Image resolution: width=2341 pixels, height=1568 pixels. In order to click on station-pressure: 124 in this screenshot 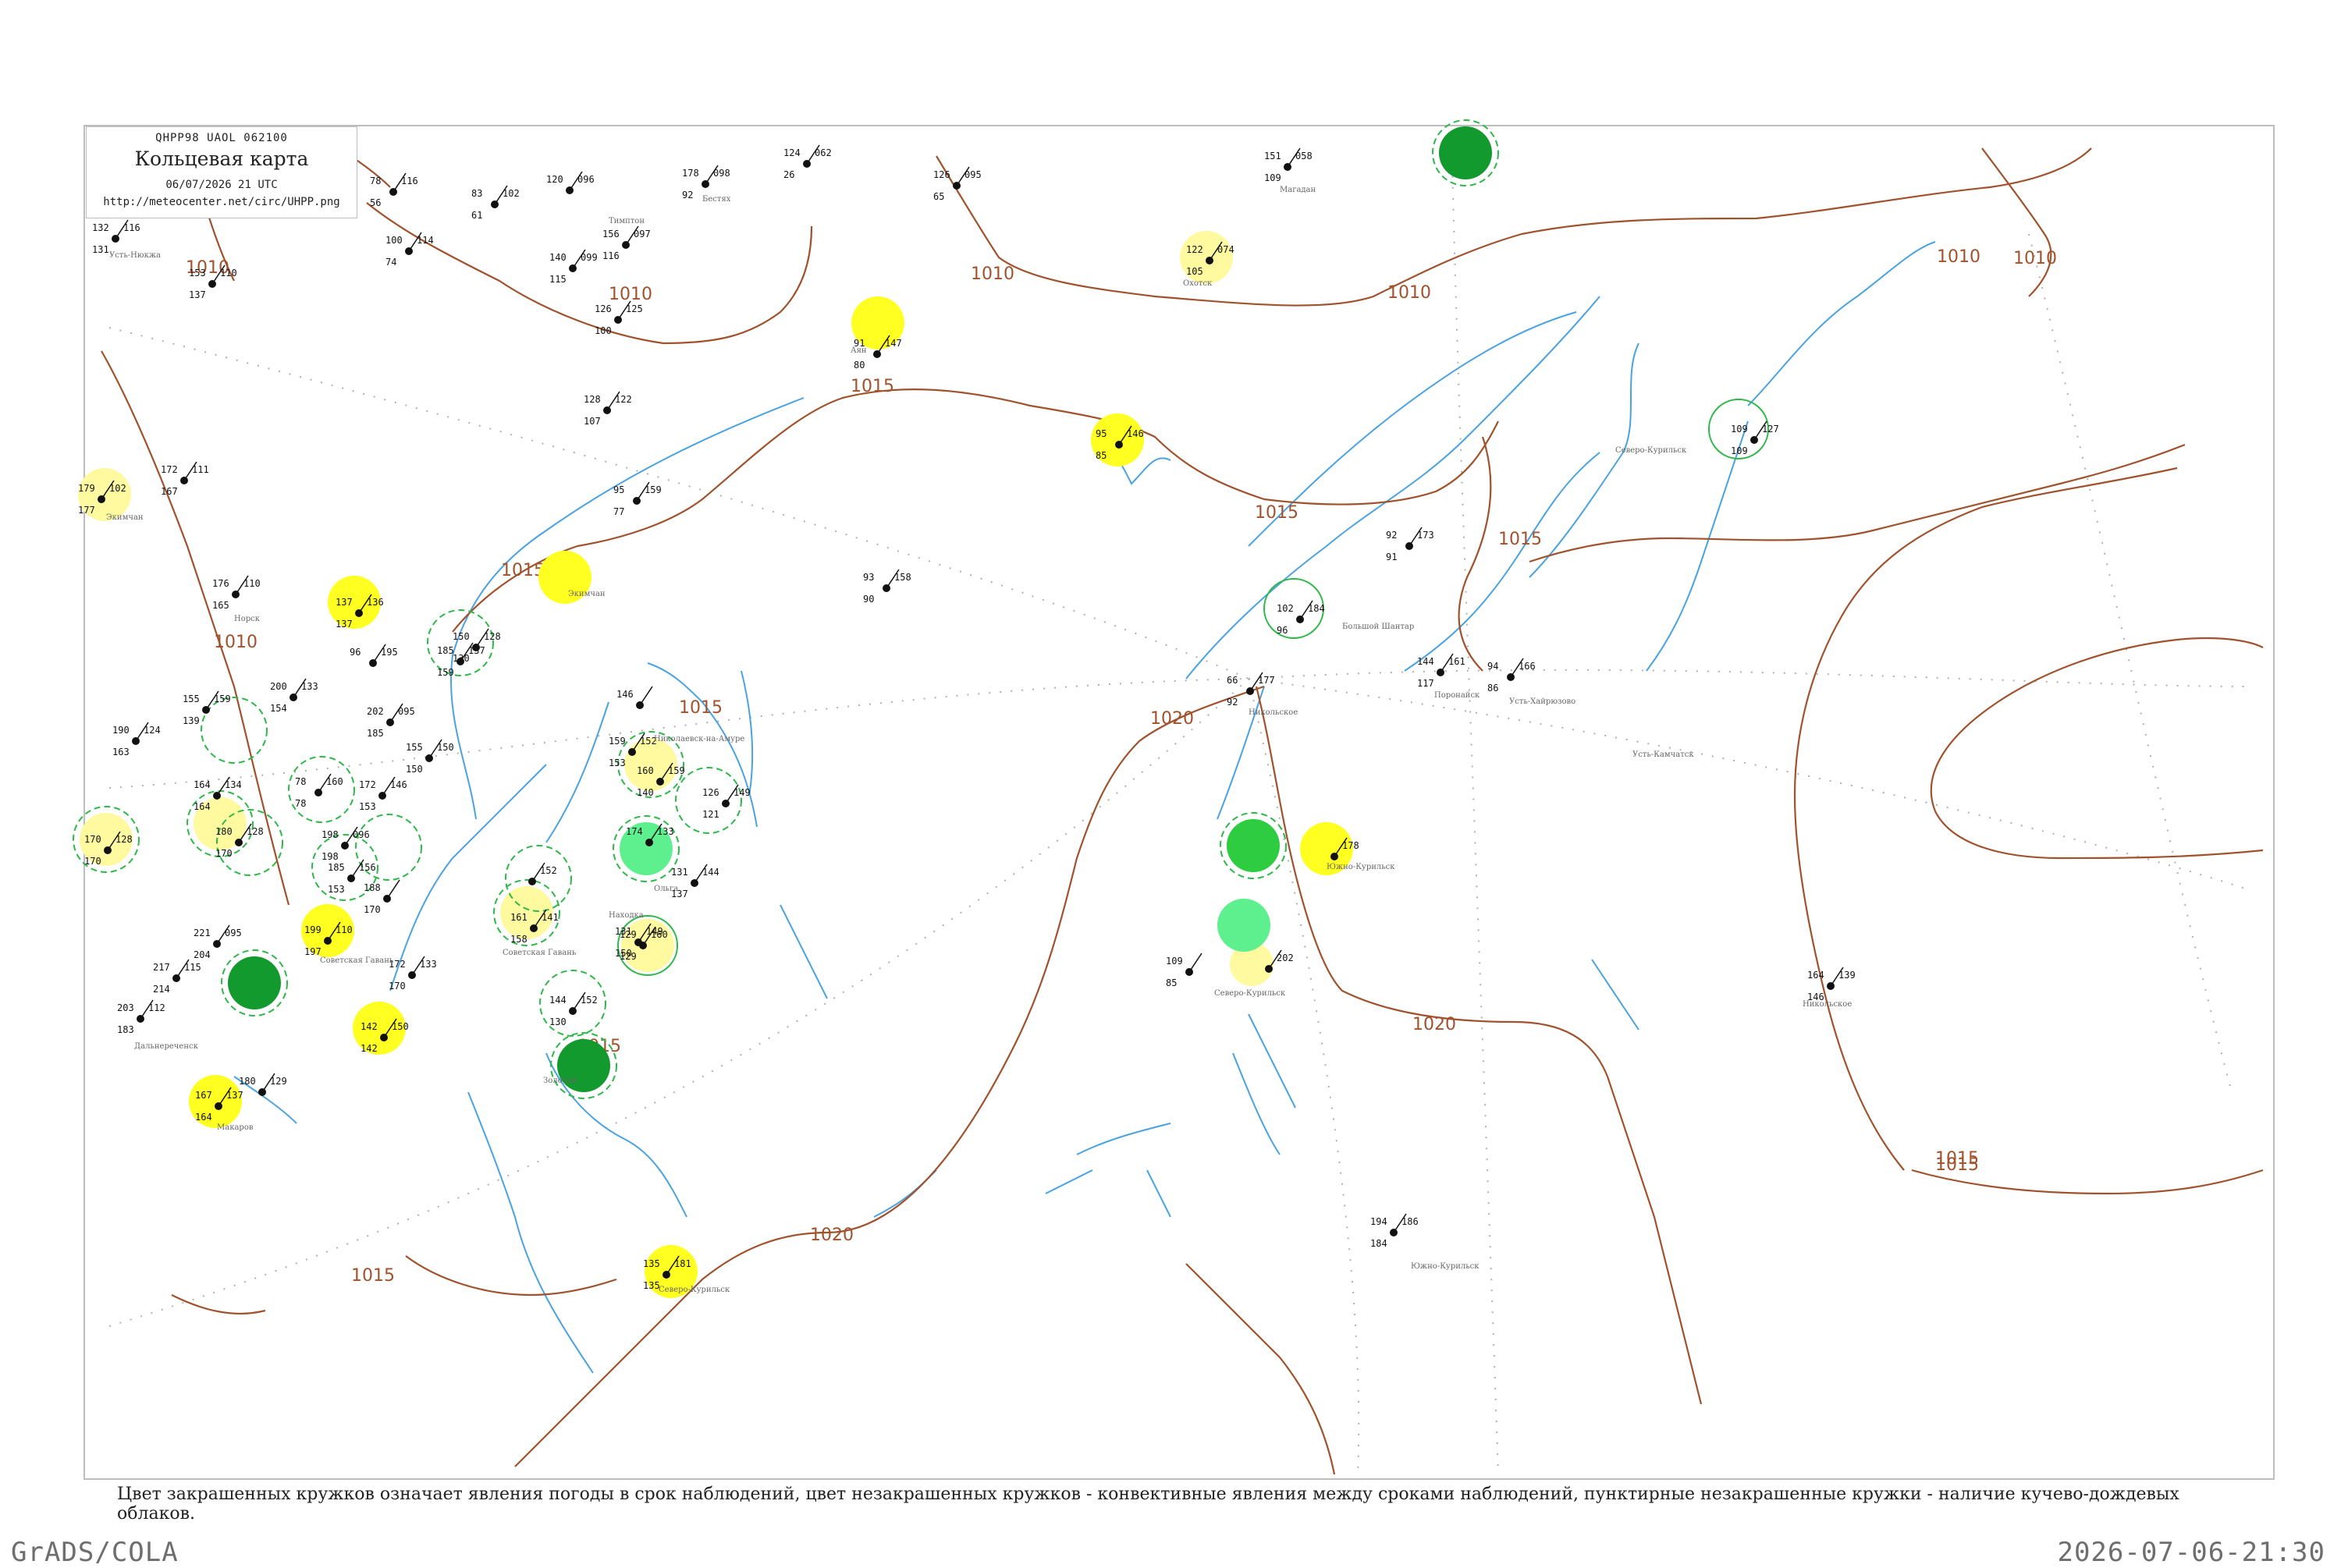, I will do `click(152, 730)`.